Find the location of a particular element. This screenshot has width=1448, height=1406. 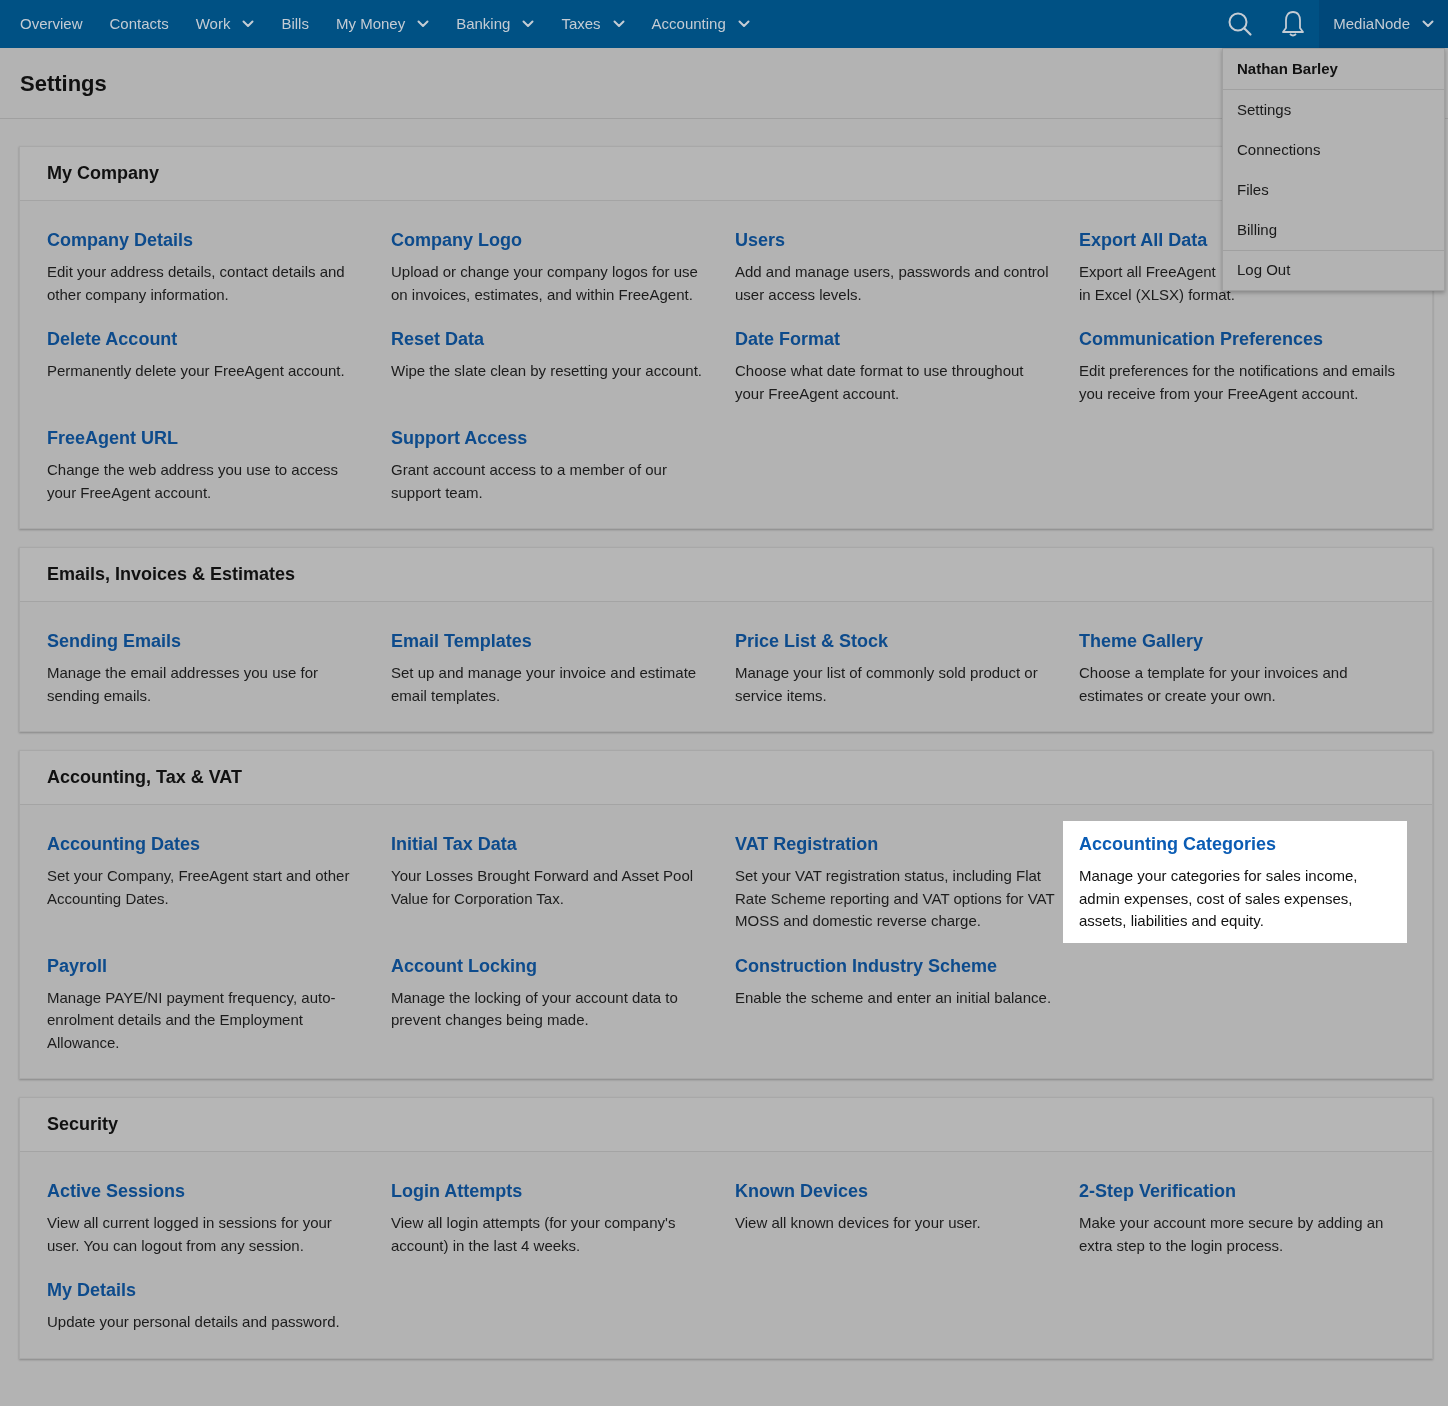

settings-link: Active Sessions is located at coordinates (207, 1191).